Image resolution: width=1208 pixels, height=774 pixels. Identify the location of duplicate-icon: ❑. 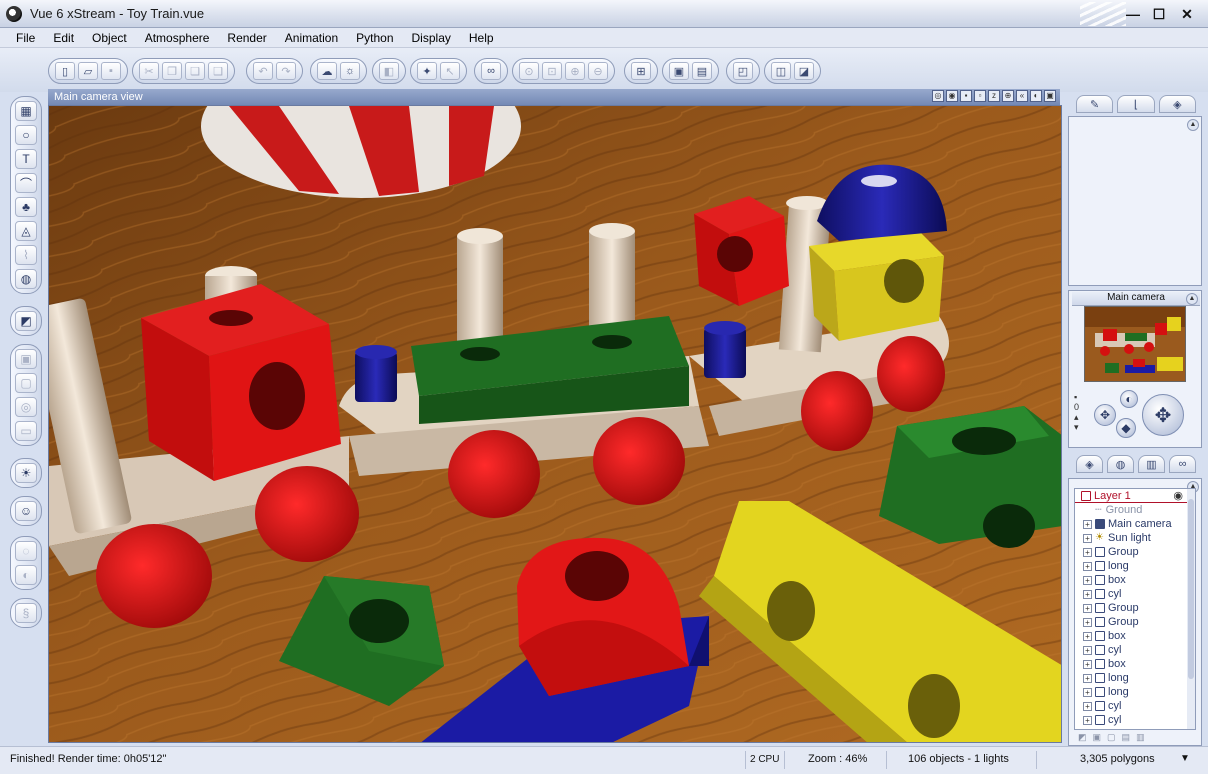
(218, 71).